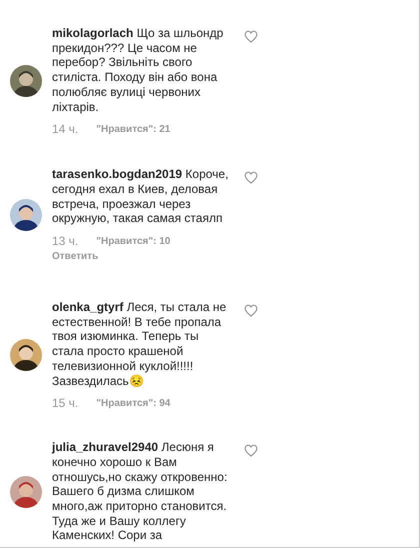 Image resolution: width=420 pixels, height=548 pixels. Describe the element at coordinates (133, 241) in the screenshot. I see `likes-count: "Нравится": 10` at that location.